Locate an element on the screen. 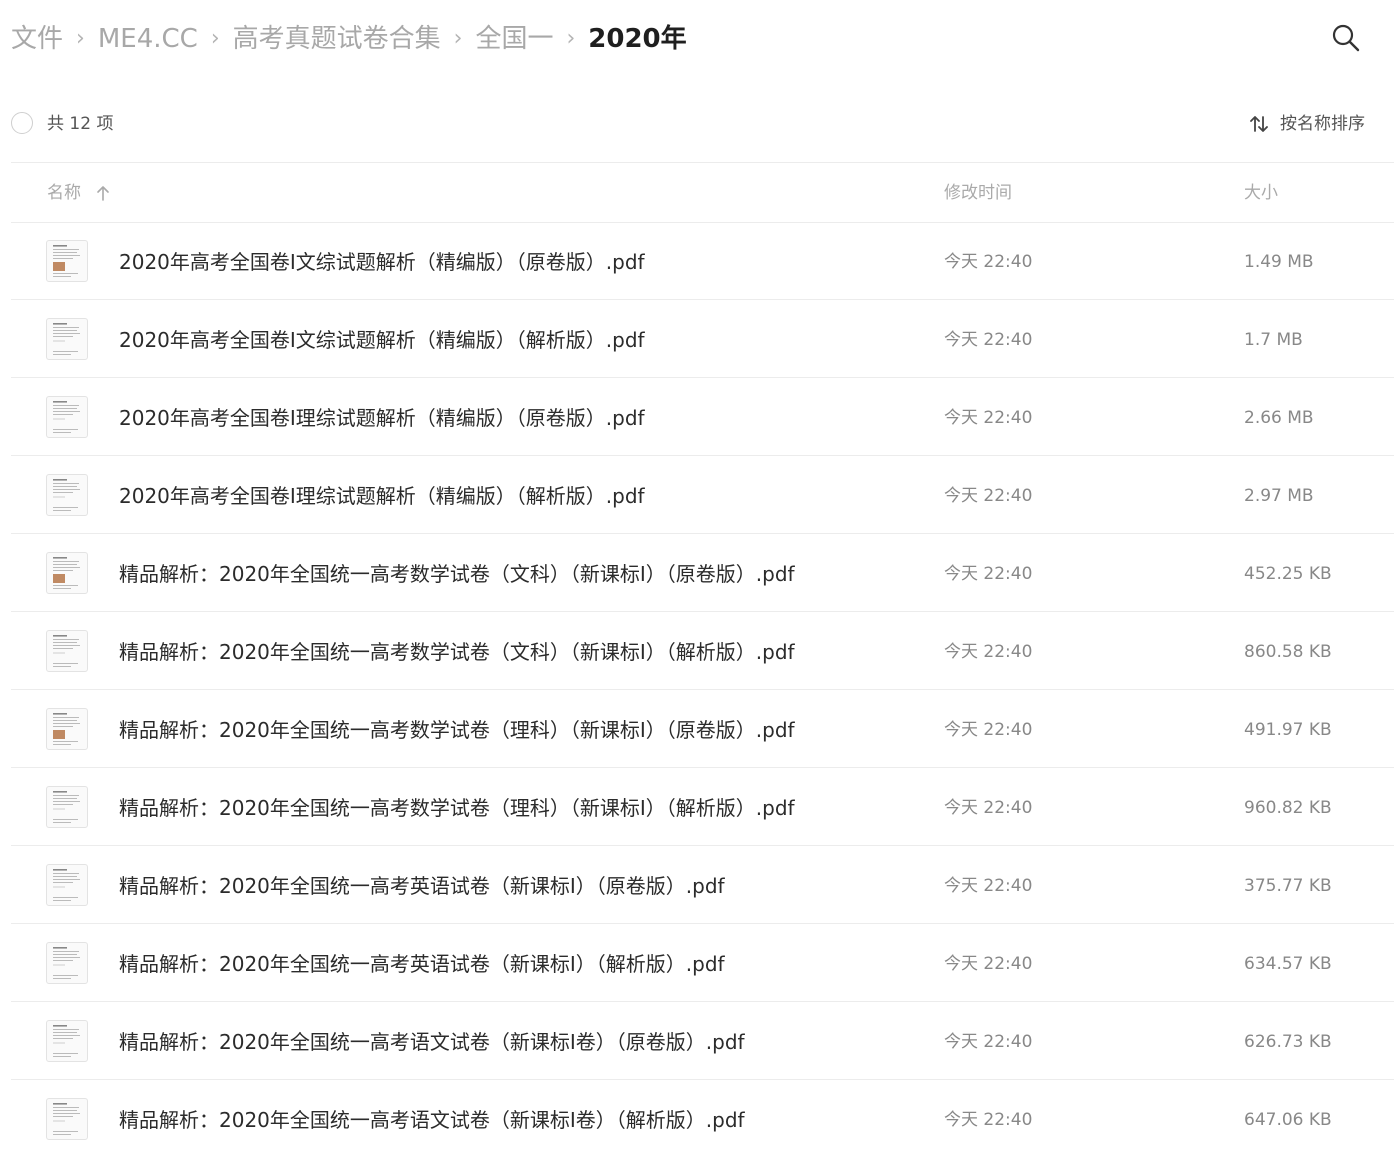 This screenshot has width=1394, height=1174. file-size: 452.25 KB is located at coordinates (1288, 574).